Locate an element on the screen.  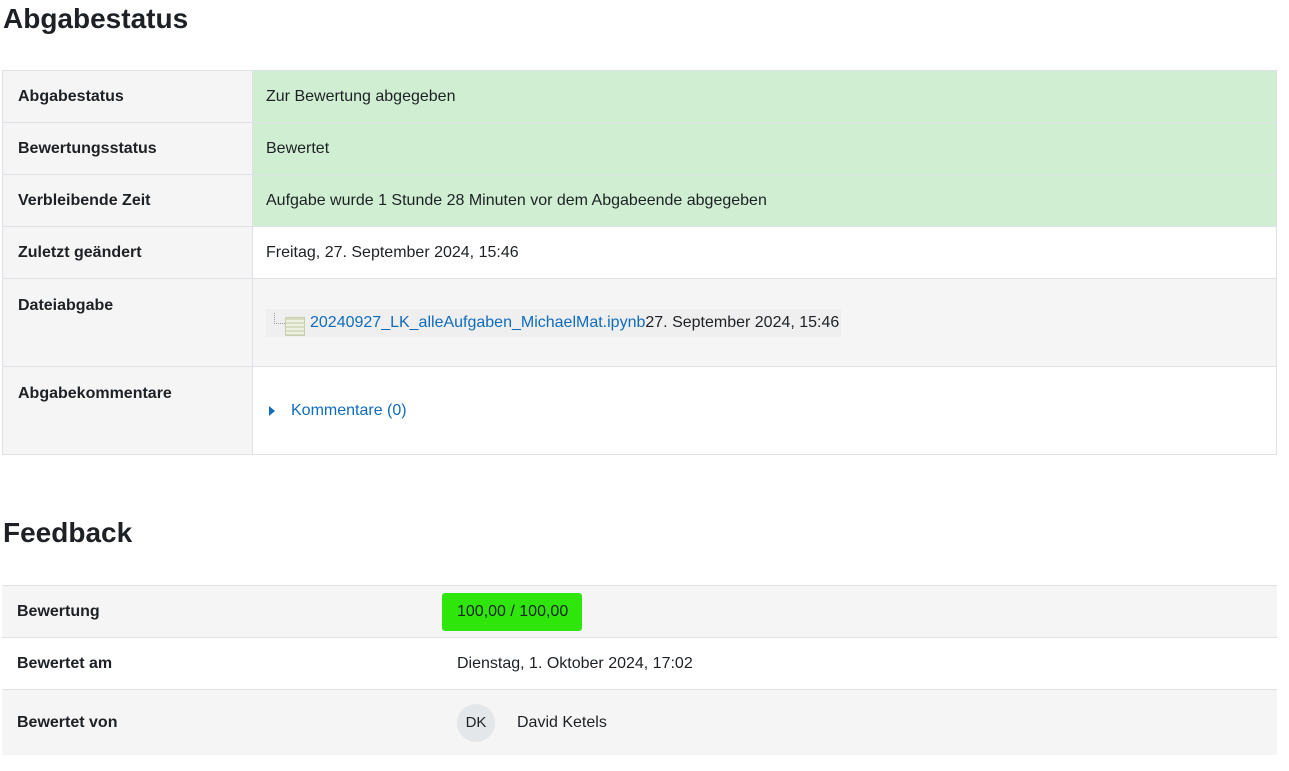
row-label-graded-by: Bewertet von is located at coordinates (67, 722).